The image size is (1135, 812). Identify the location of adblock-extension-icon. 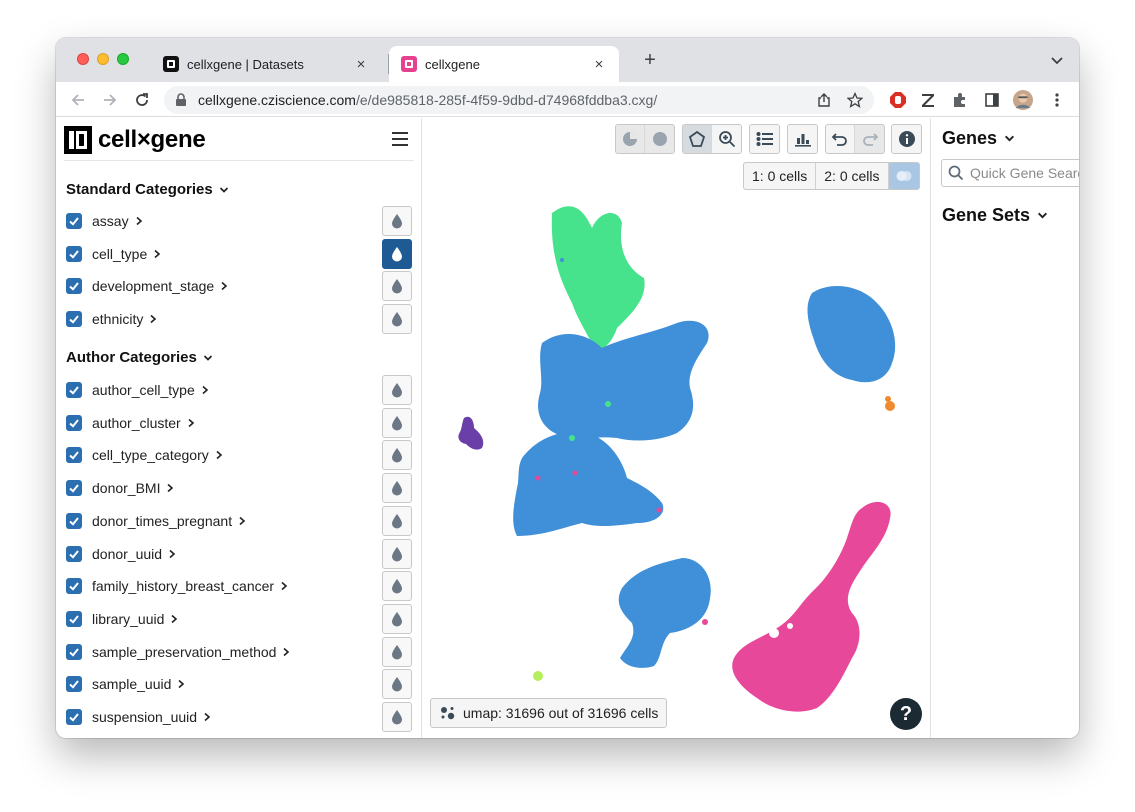
(898, 100).